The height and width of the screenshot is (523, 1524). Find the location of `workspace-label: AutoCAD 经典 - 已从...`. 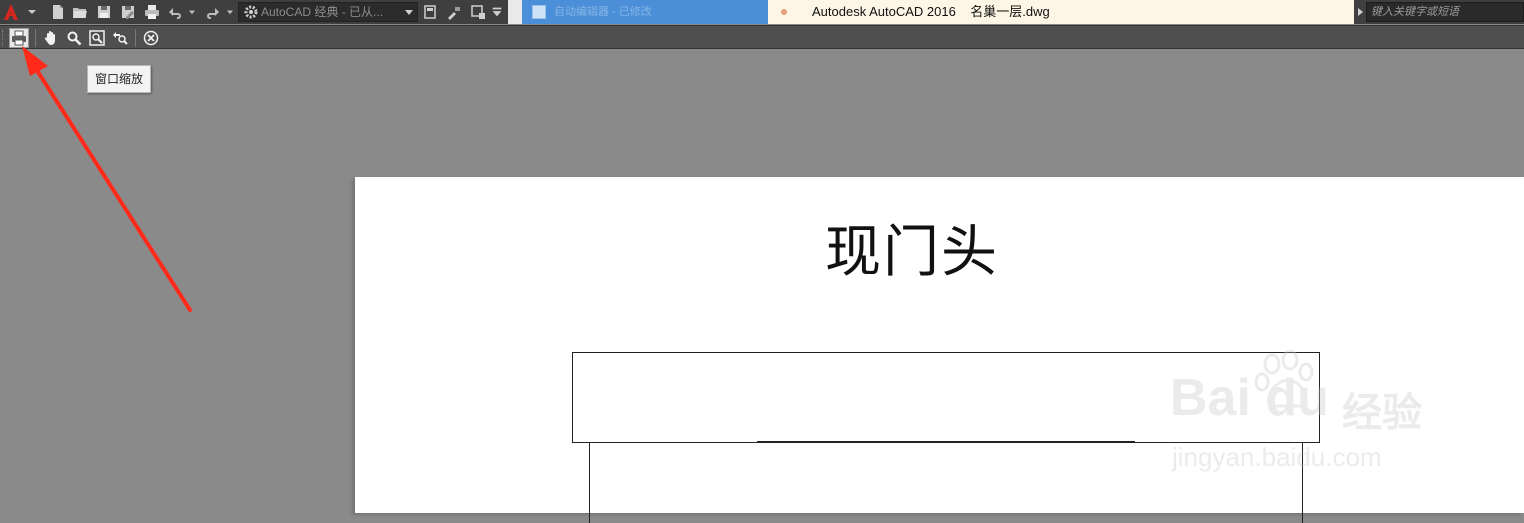

workspace-label: AutoCAD 经典 - 已从... is located at coordinates (322, 12).